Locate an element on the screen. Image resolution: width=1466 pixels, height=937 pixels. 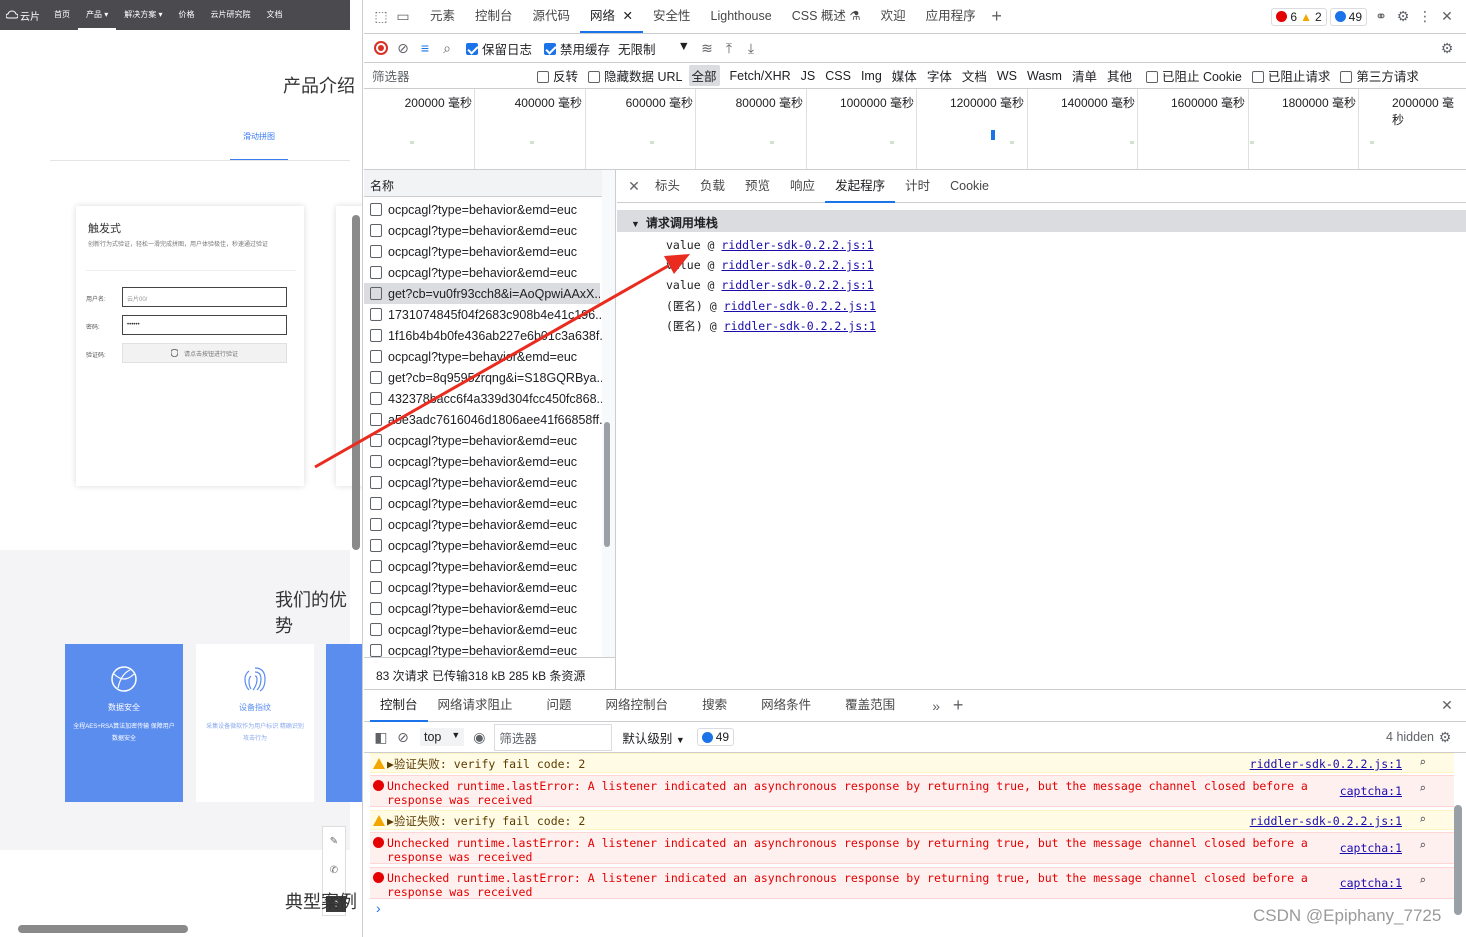
blocked-requests-checkbox: 已阻止请求 is located at coordinates (1290, 75).